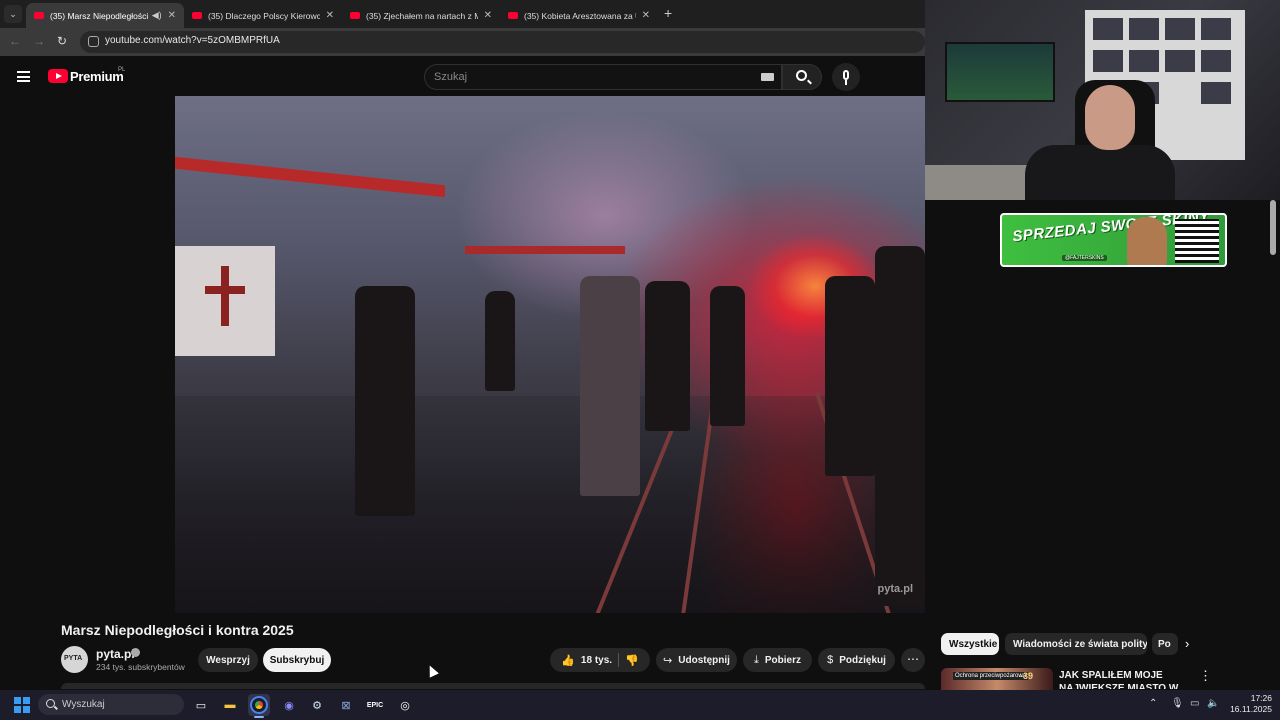 The width and height of the screenshot is (1280, 720). What do you see at coordinates (421, 15) in the screenshot?
I see `browser-tab-3: (35) Zjechałem na nartach z M ✕` at bounding box center [421, 15].